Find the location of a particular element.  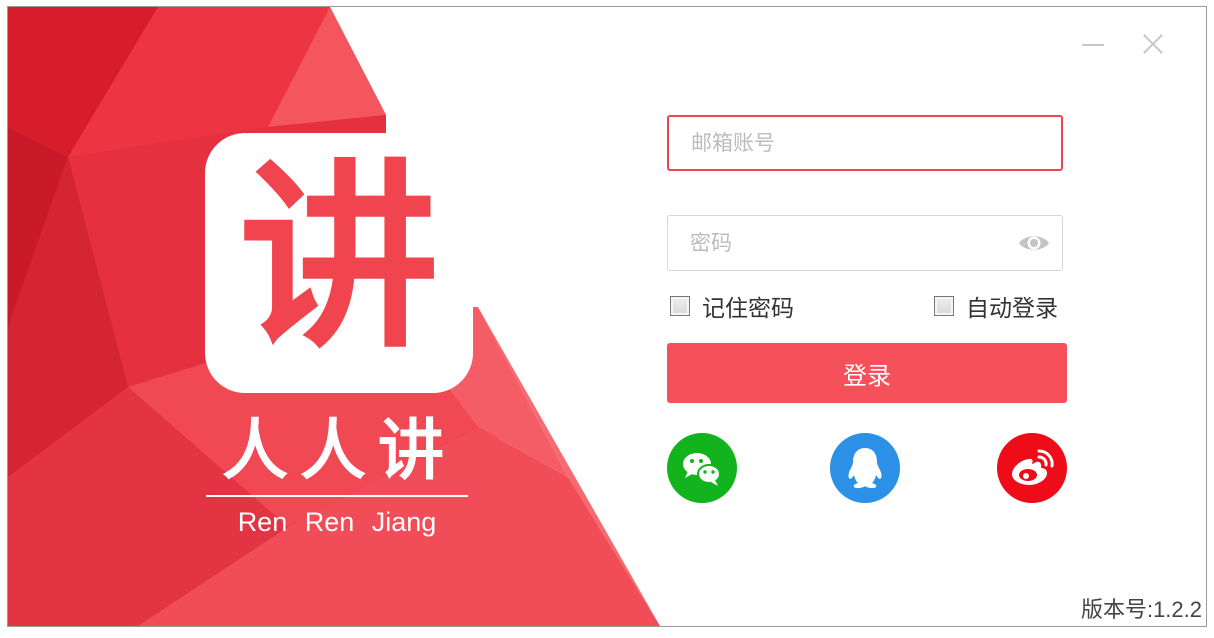

logo-box: 讲 is located at coordinates (339, 263).